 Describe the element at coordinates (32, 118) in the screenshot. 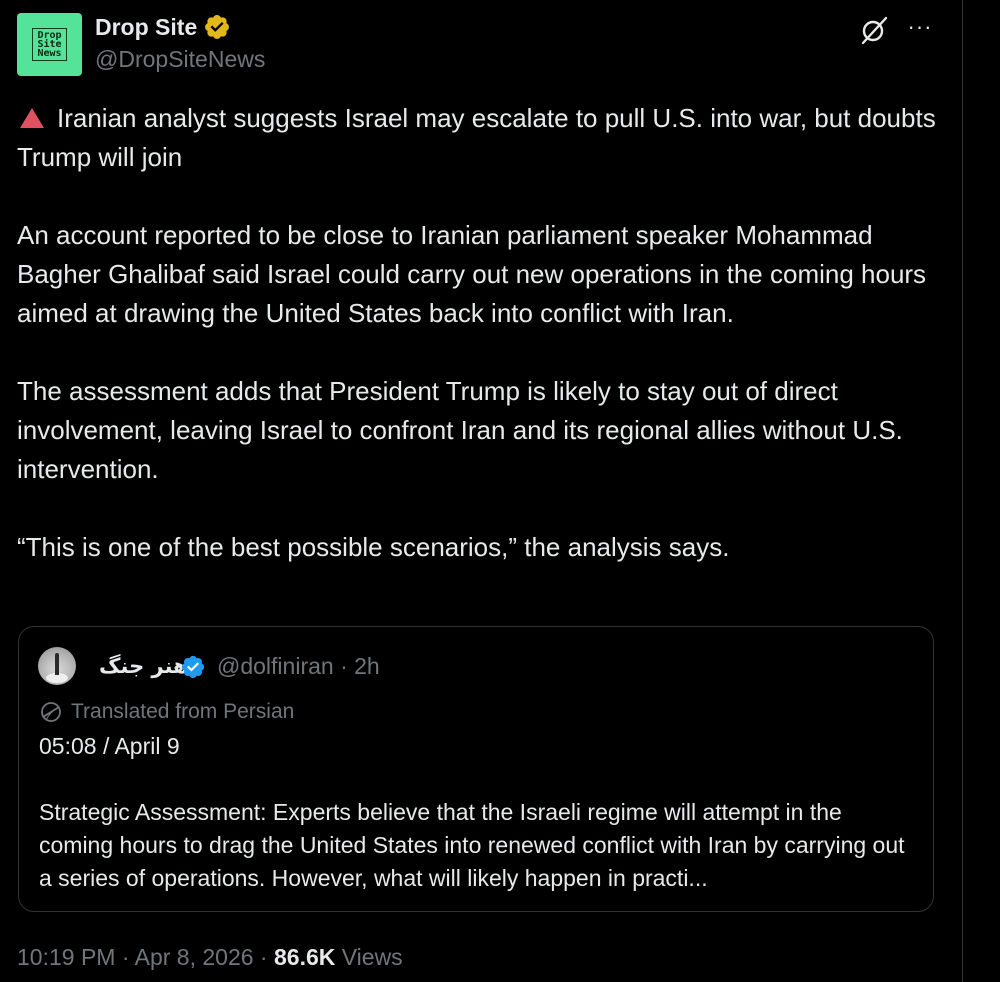

I see `red-triangle-icon` at that location.